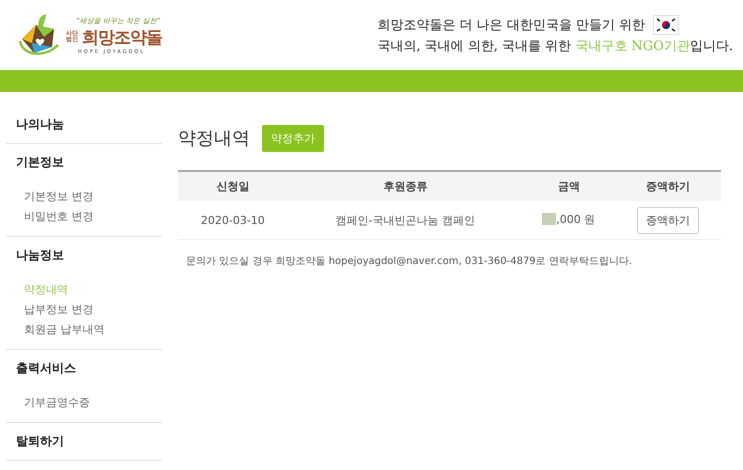  I want to click on redaction-block, so click(549, 219).